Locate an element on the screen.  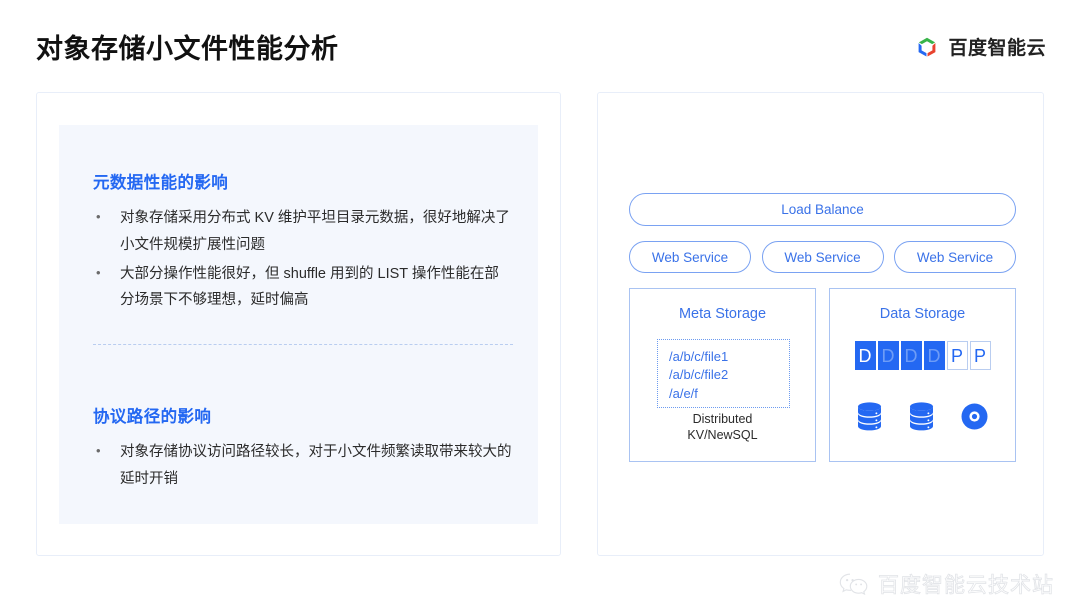
section-title: 协议路径的影响 is located at coordinates (152, 417).